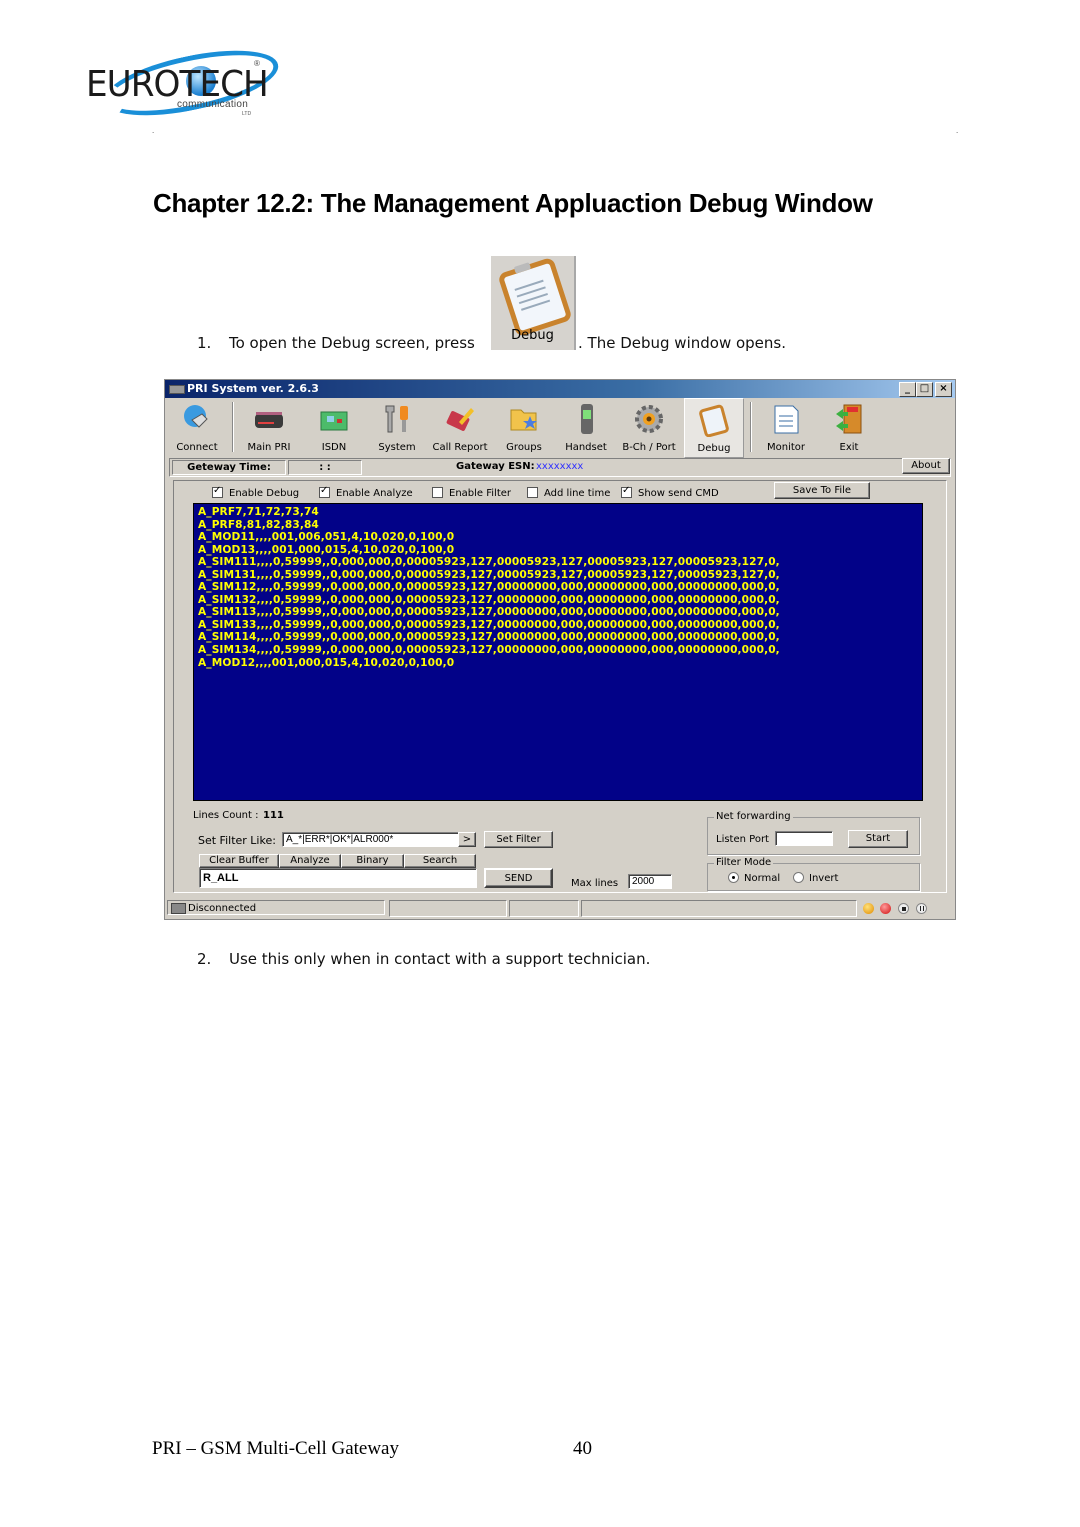  What do you see at coordinates (247, 114) in the screenshot?
I see `logo-suffix: LTD` at bounding box center [247, 114].